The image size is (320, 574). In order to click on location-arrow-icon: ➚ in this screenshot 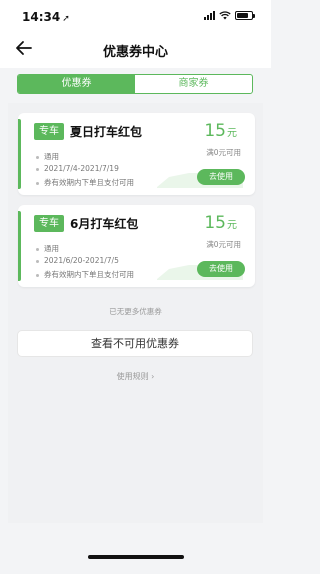, I will do `click(66, 19)`.